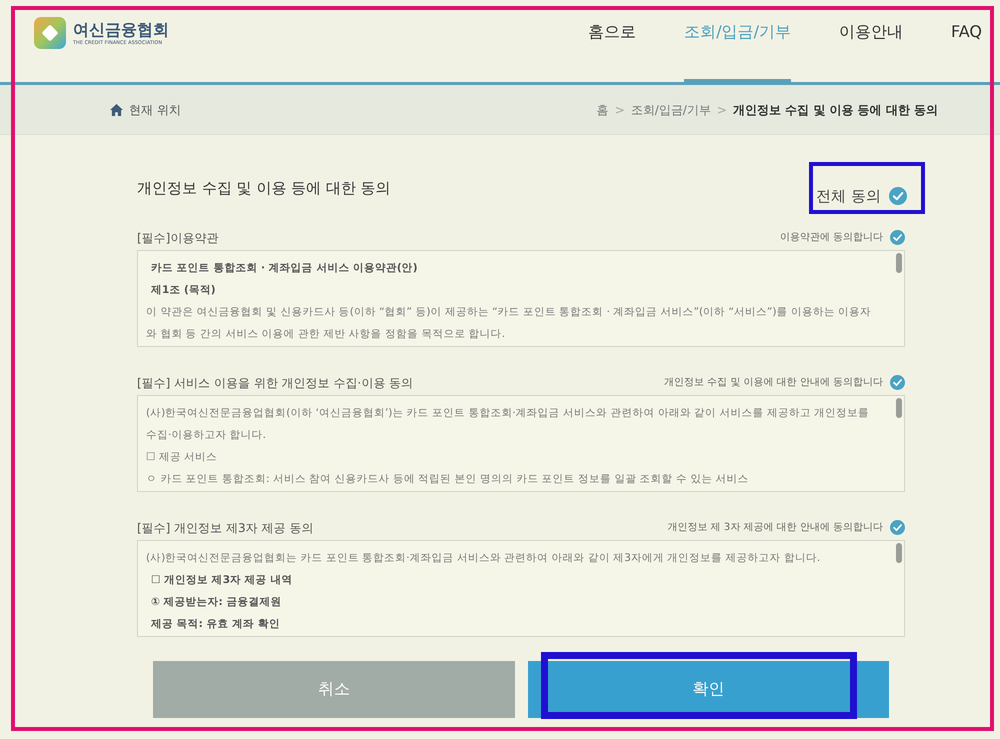 The image size is (1000, 739). I want to click on terms-text: 이 약관은 여신금융협회 및 신용카드사 등(이하 “협회” 등)이 제공하는 “카드 포인트 통합조회 · 계좌입금 서비스”(이하 “서비스”)를 이용하는 이용자와 협회 등 간의 서비스 이용에 관한 제반 사항을 정함을 목적으로 합니다., so click(509, 323).